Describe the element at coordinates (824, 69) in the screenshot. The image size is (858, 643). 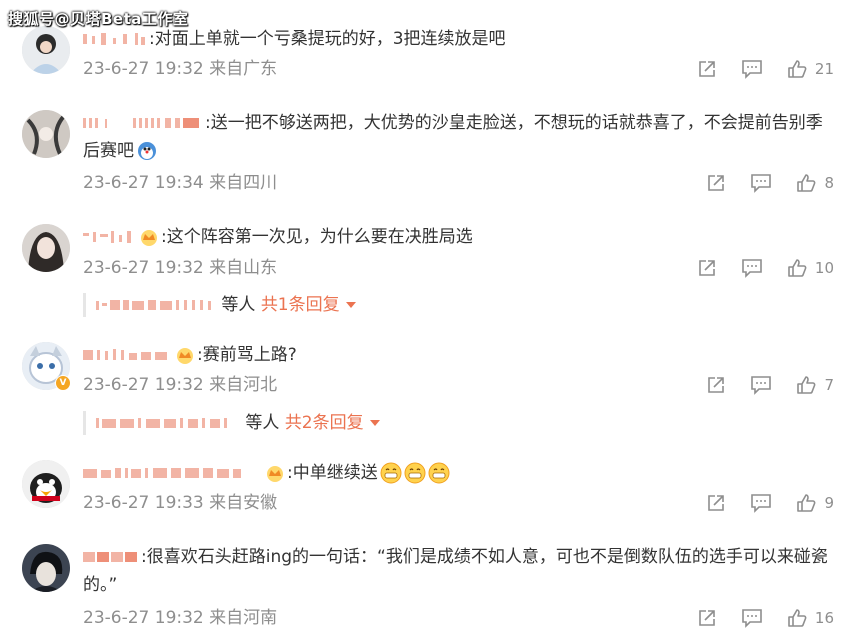
I see `like-count: 21` at that location.